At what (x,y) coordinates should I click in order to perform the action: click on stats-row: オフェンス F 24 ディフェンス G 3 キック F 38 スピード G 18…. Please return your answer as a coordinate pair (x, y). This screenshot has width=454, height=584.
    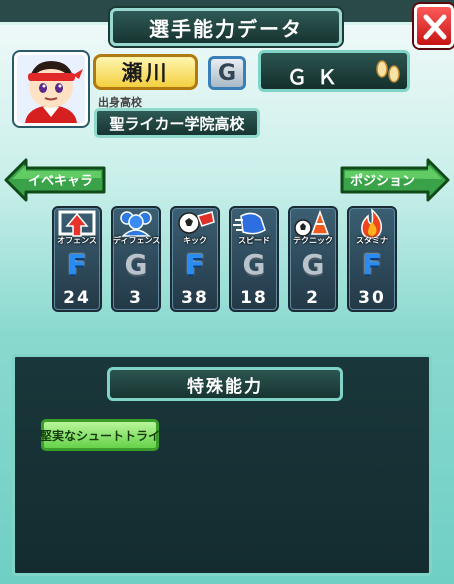
    Looking at the image, I should click on (224, 260).